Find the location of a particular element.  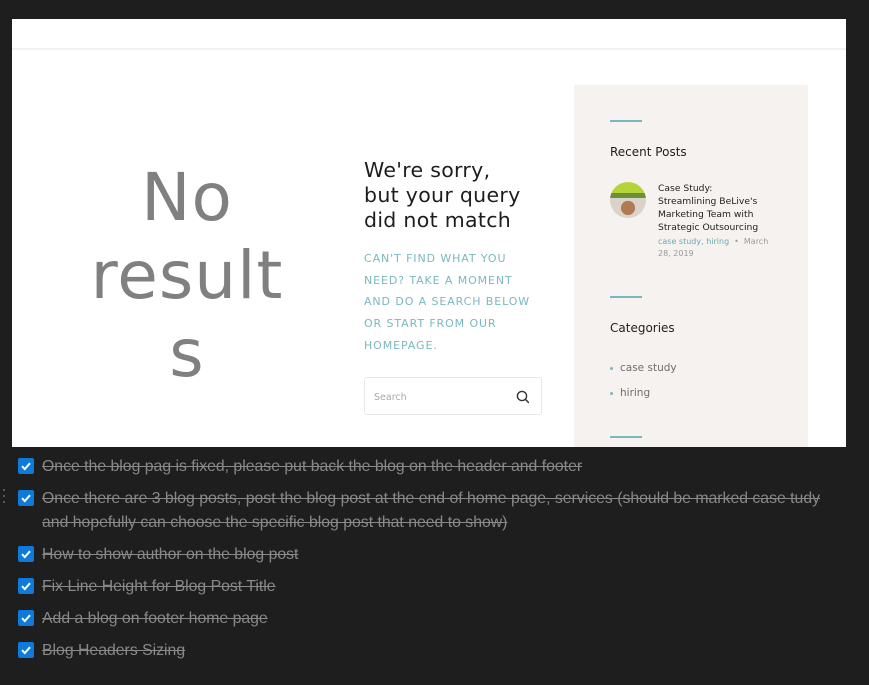

cant-find-line: HOMEPAGE. is located at coordinates (401, 345).